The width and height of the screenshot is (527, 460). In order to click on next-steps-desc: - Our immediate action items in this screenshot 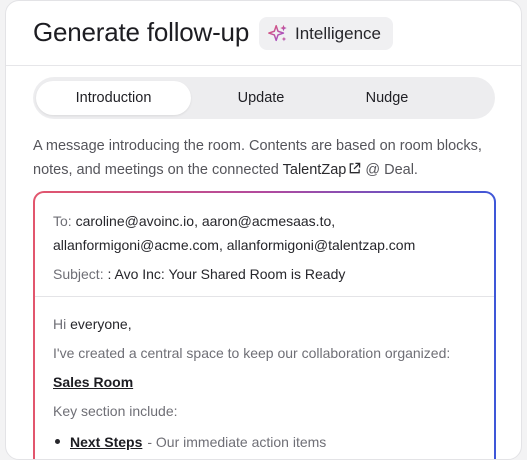, I will do `click(237, 441)`.